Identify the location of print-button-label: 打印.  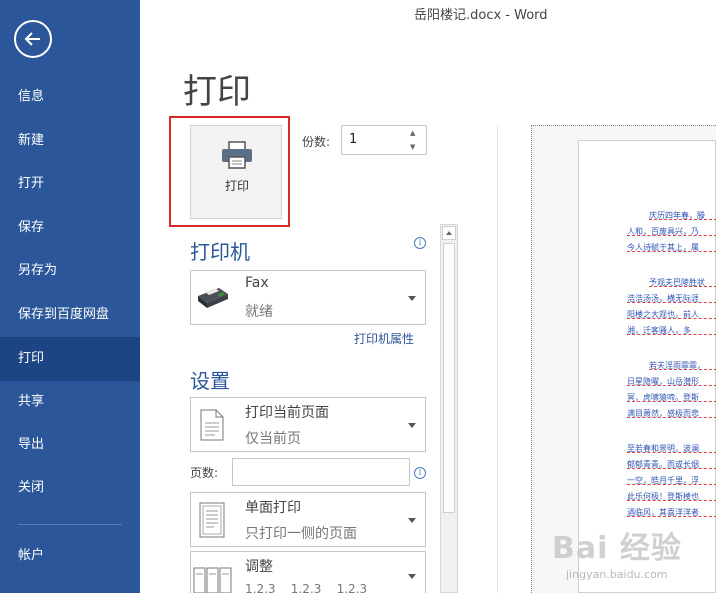
(236, 186).